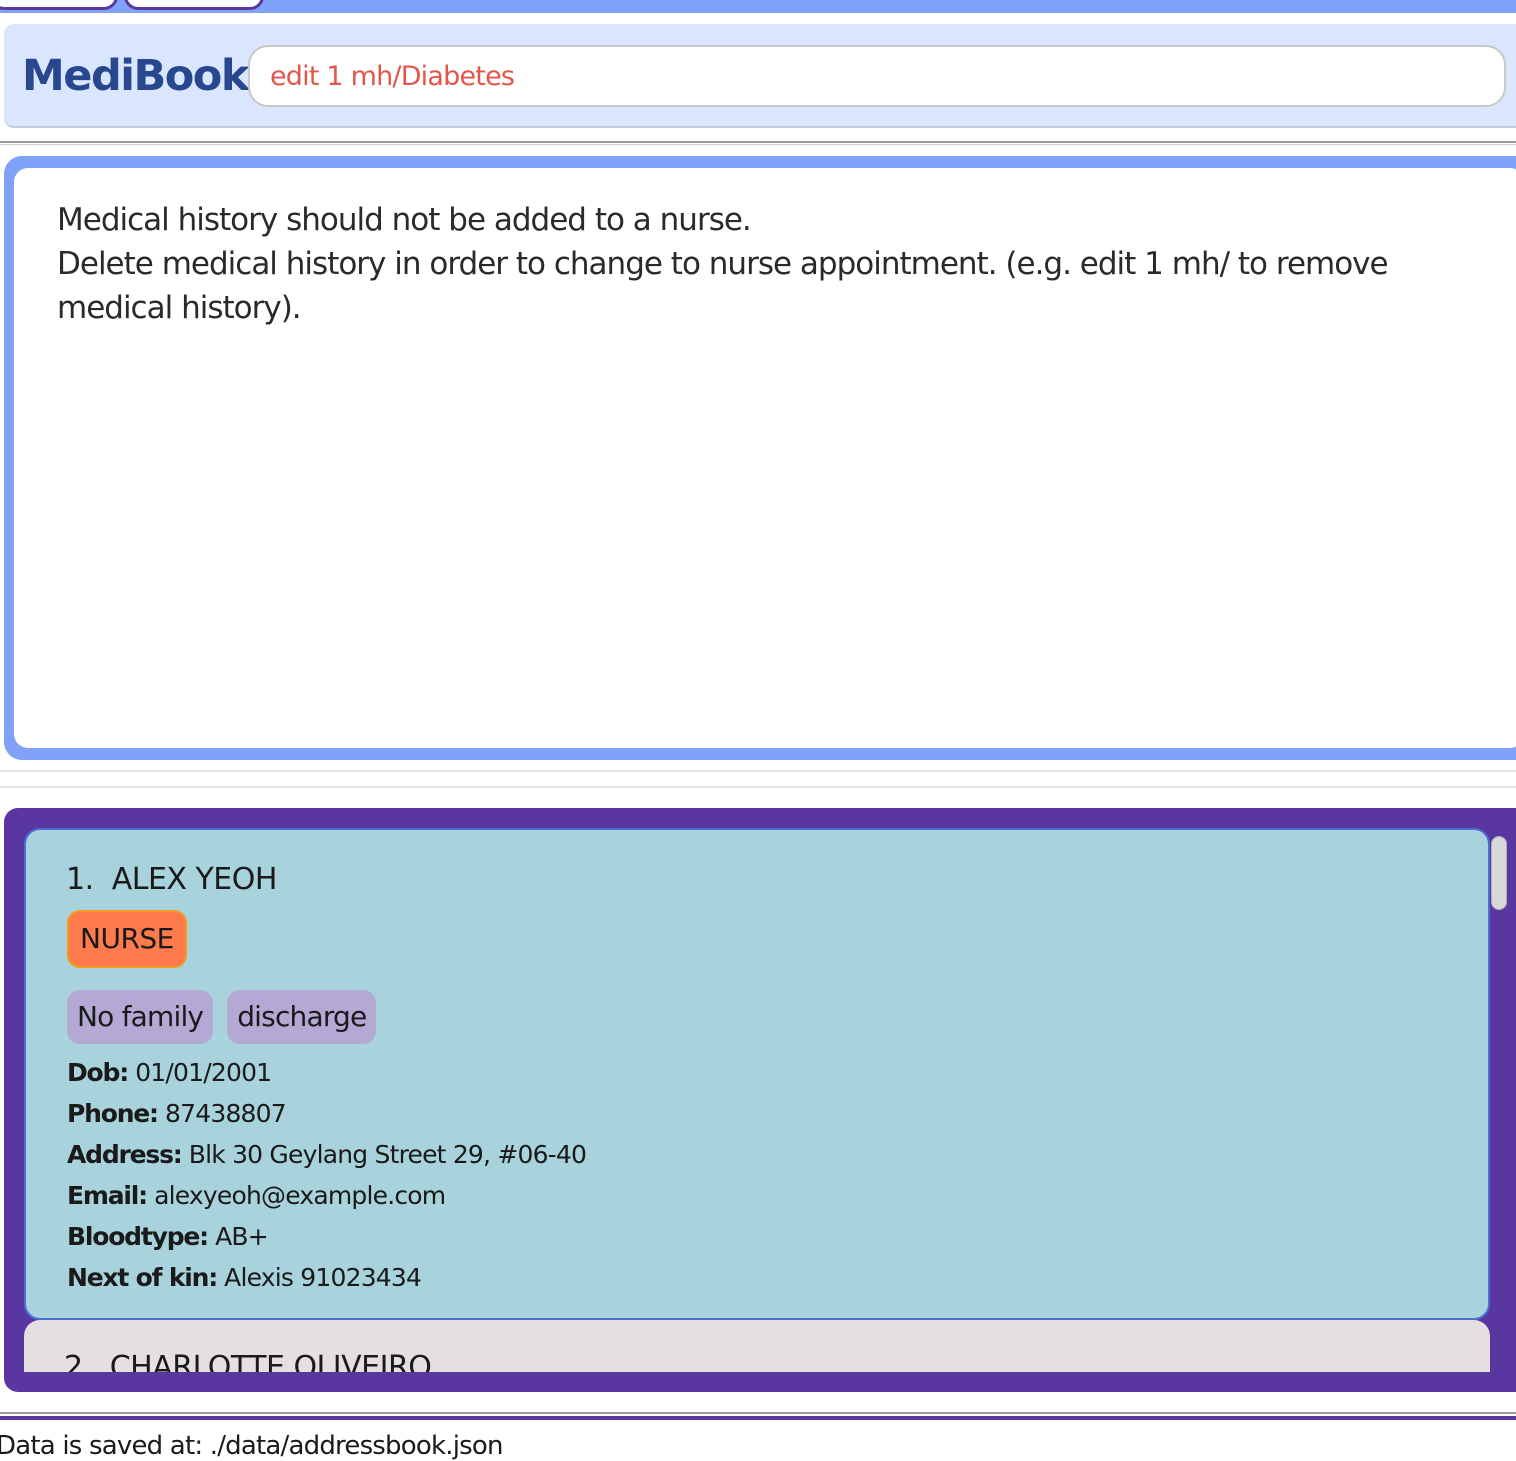 The image size is (1516, 1461). I want to click on role-badge: NURSE, so click(127, 939).